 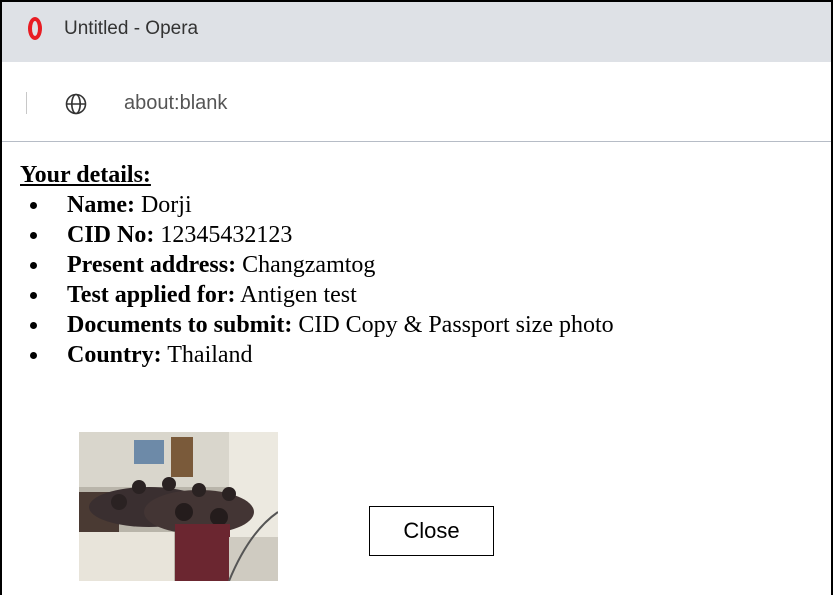 What do you see at coordinates (35, 28) in the screenshot?
I see `opera-logo-icon` at bounding box center [35, 28].